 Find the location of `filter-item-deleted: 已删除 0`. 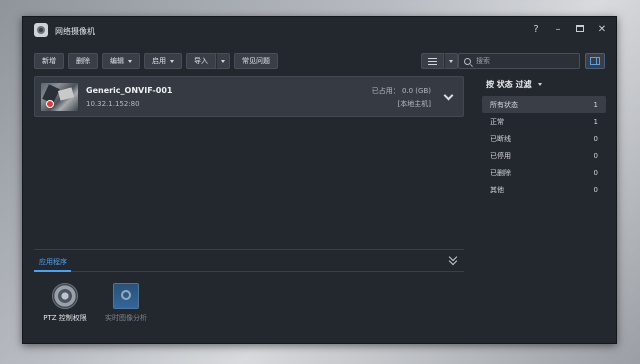

filter-item-deleted: 已删除 0 is located at coordinates (544, 172).